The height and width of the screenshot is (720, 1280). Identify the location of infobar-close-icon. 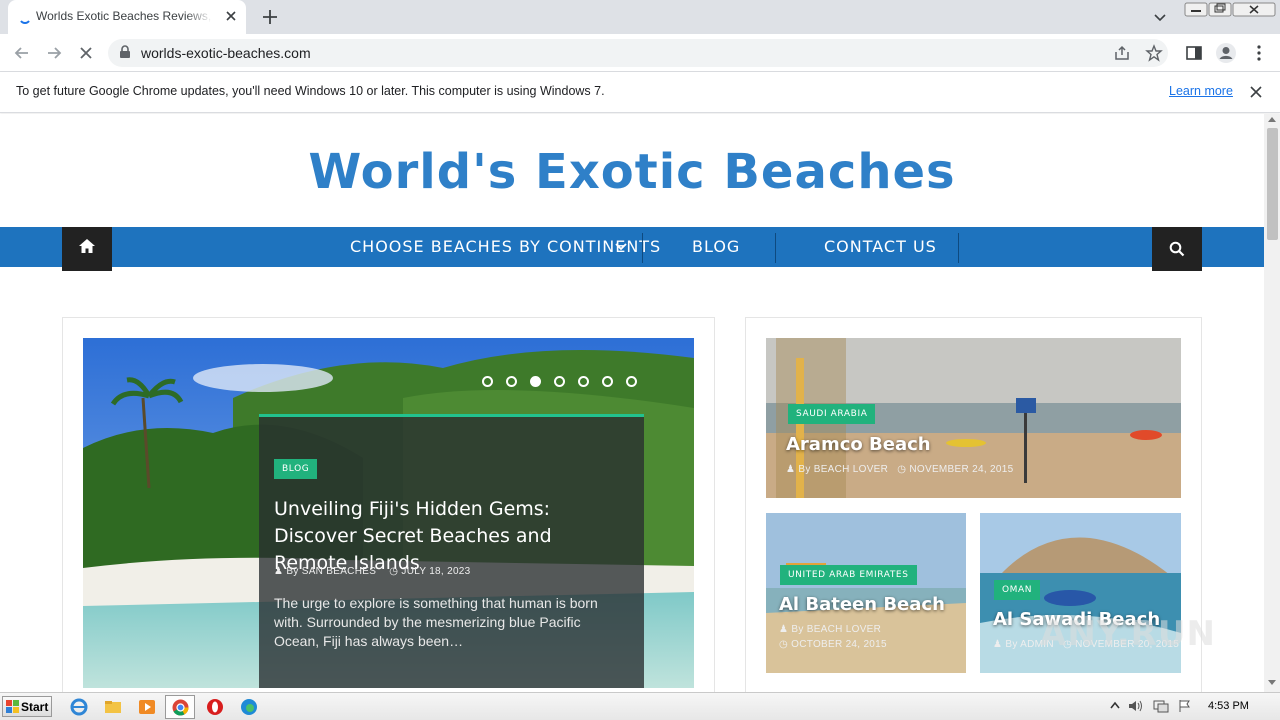
(1256, 92).